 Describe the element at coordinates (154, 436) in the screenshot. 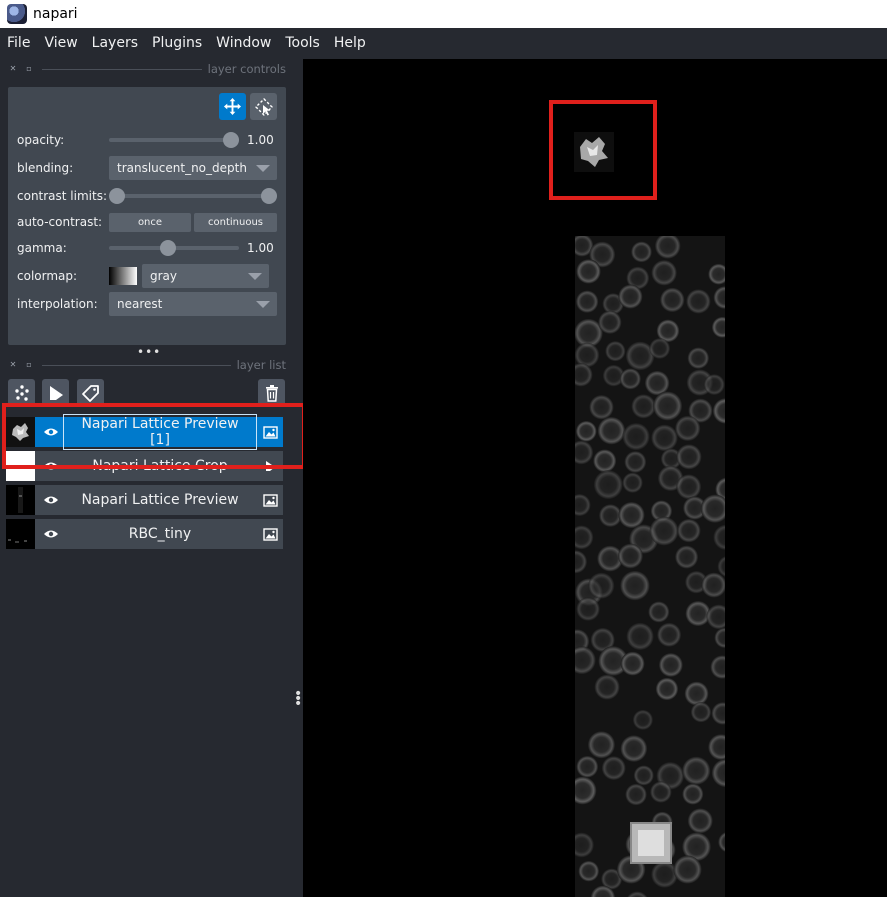

I see `annotation-highlight-layer` at that location.